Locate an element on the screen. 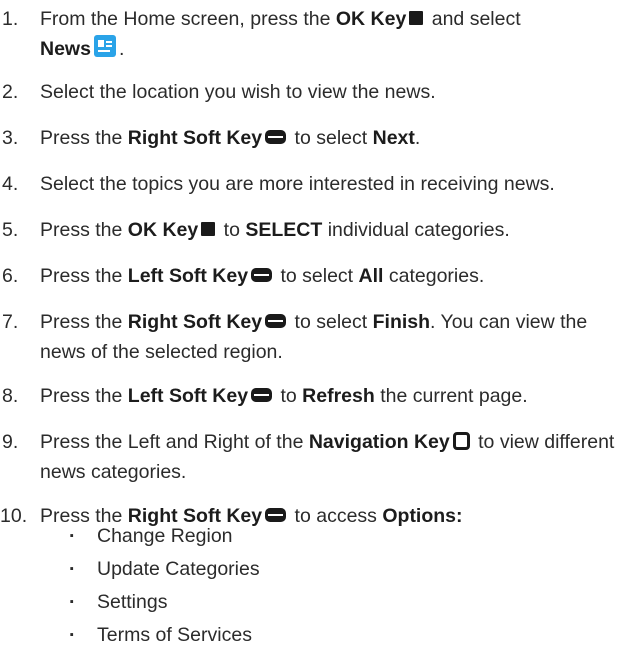  option-label: Update Categories is located at coordinates (178, 569).